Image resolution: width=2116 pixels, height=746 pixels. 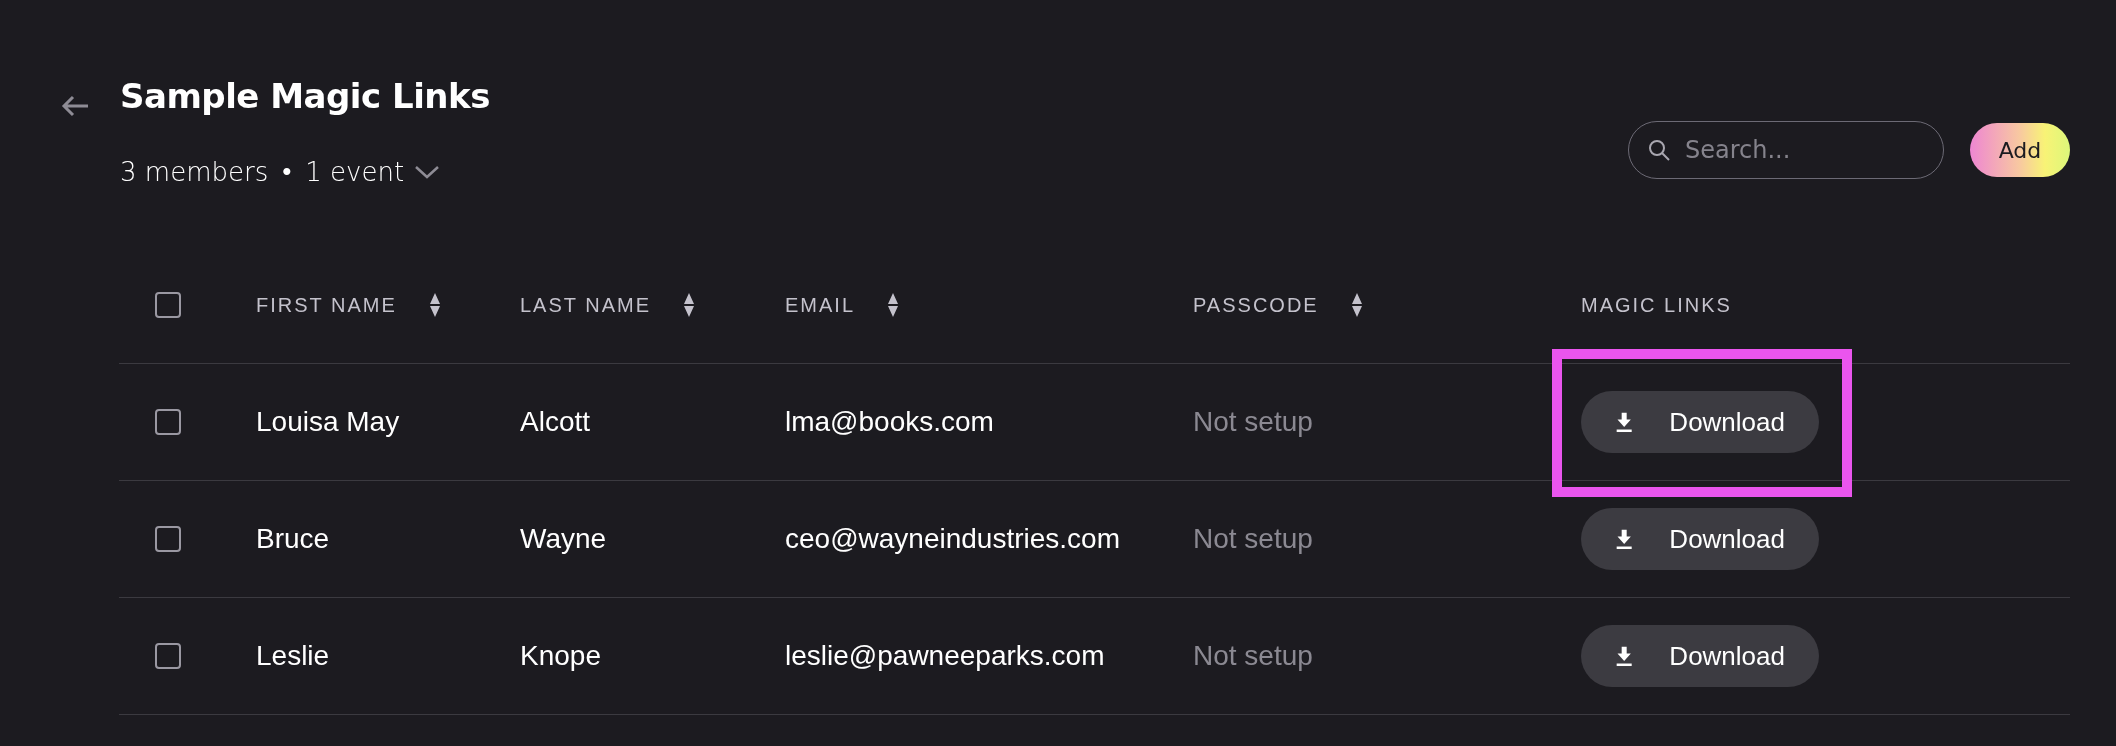 I want to click on search-icon, so click(x=1659, y=150).